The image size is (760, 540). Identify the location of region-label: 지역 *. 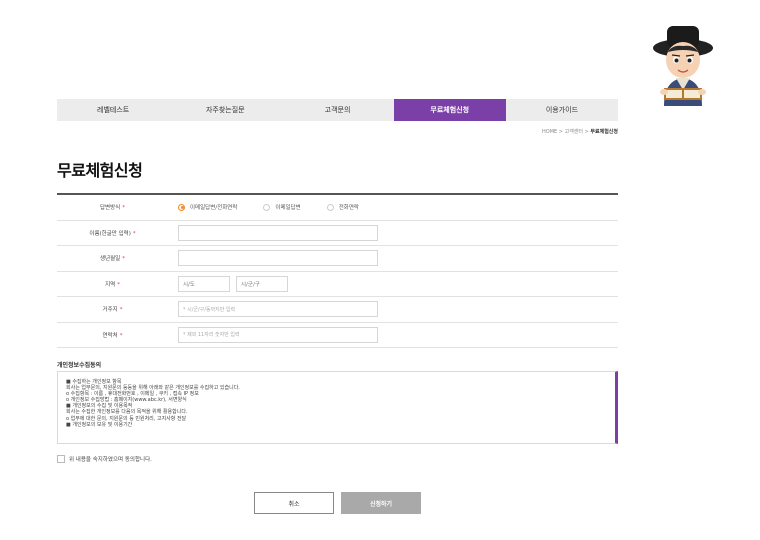
(112, 284).